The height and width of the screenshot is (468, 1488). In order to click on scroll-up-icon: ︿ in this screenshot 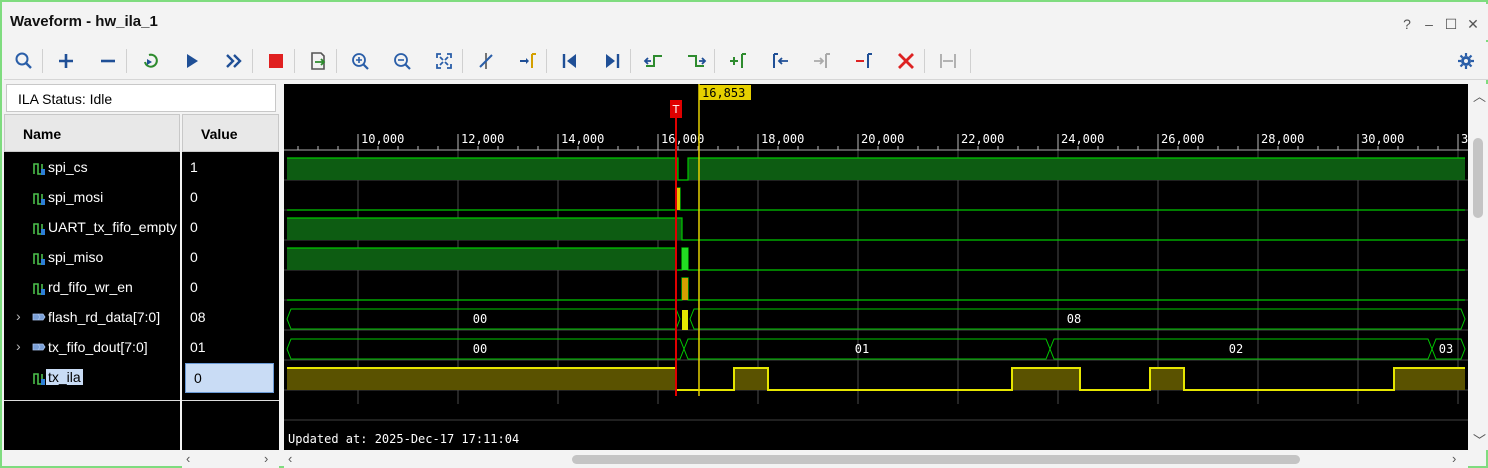, I will do `click(1479, 95)`.